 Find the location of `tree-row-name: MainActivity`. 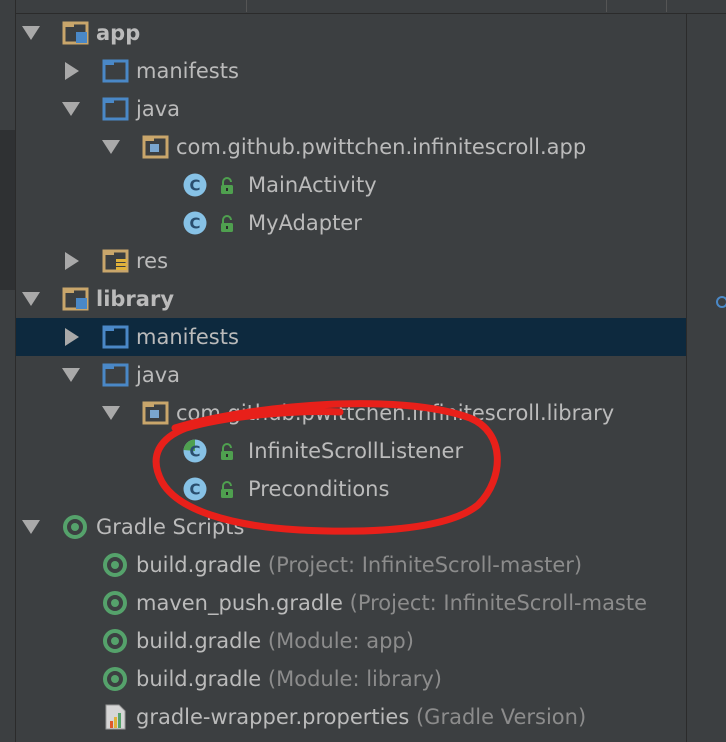

tree-row-name: MainActivity is located at coordinates (312, 185).